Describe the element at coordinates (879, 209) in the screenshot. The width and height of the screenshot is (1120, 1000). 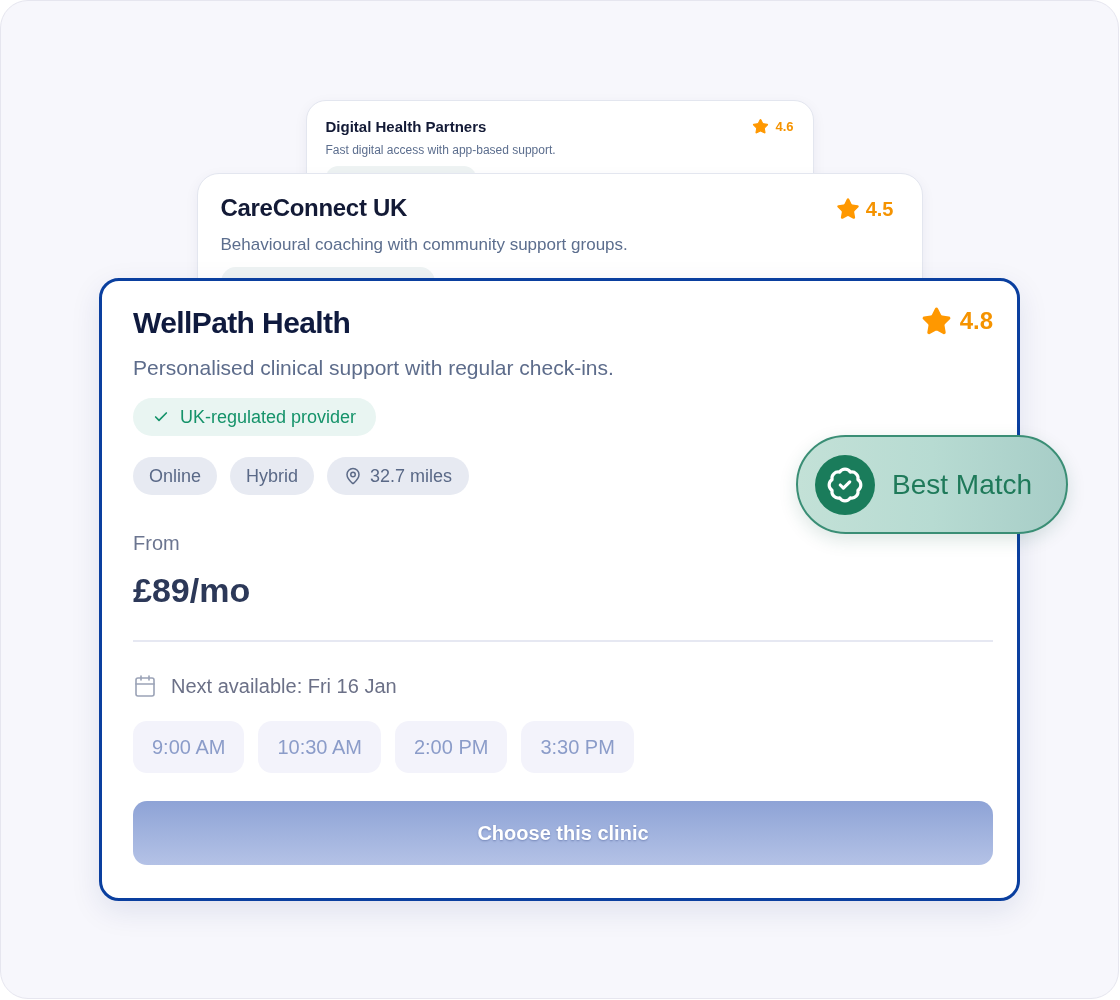
I see `rating-text: 4.5` at that location.